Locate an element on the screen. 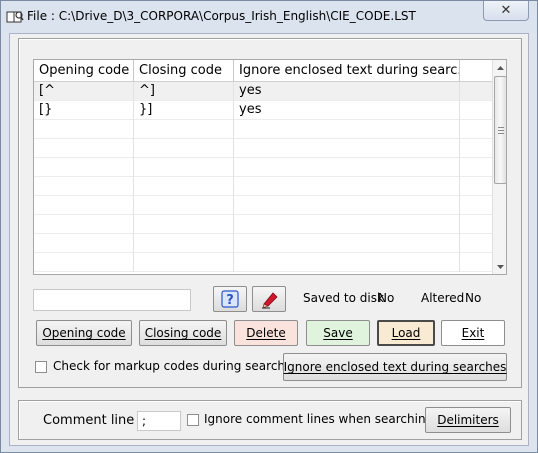 The height and width of the screenshot is (453, 538). cell-opening-code: [} is located at coordinates (84, 110).